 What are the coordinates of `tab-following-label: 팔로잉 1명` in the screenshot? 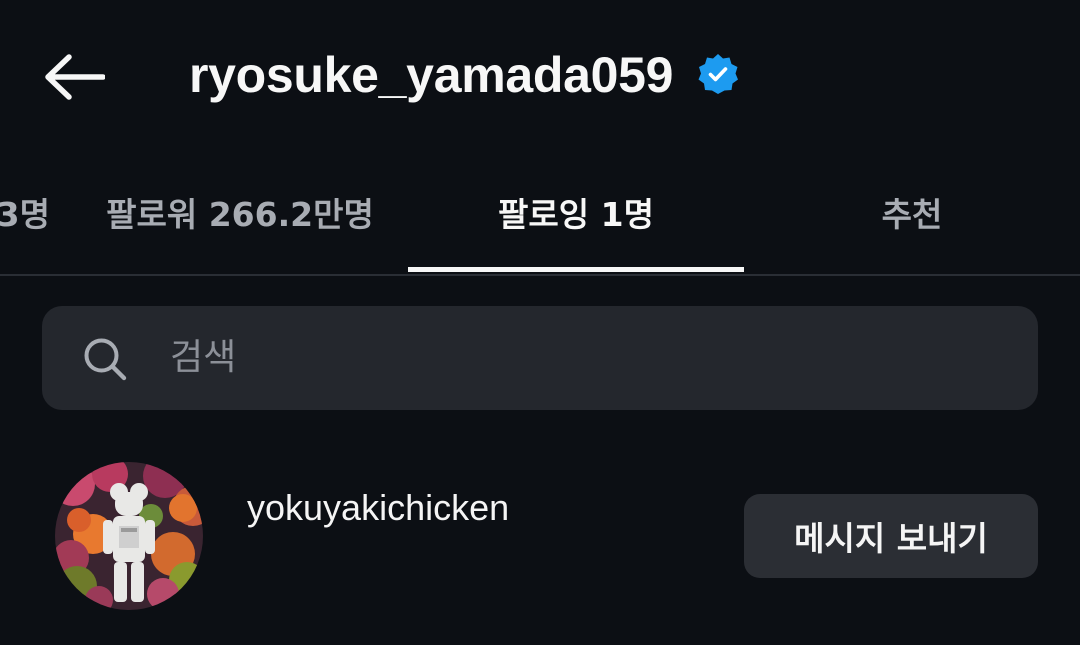 It's located at (576, 214).